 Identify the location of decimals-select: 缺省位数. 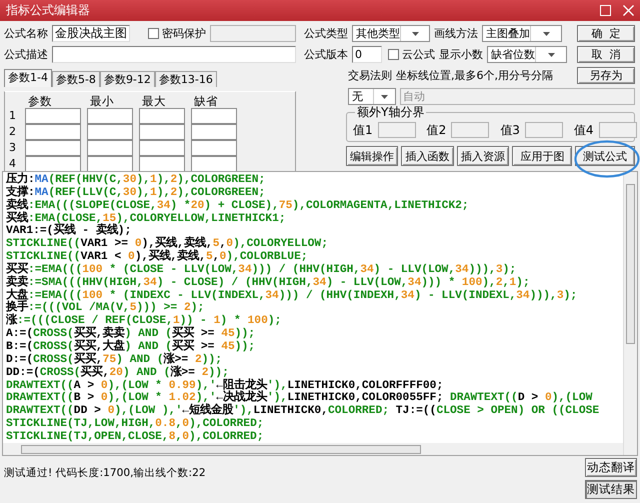
(527, 54).